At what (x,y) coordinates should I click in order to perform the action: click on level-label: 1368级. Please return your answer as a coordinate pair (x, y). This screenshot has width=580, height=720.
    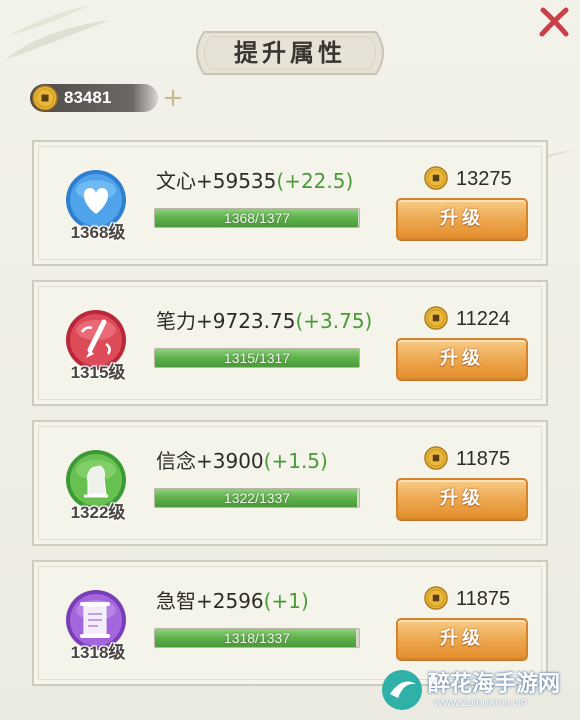
    Looking at the image, I should click on (98, 232).